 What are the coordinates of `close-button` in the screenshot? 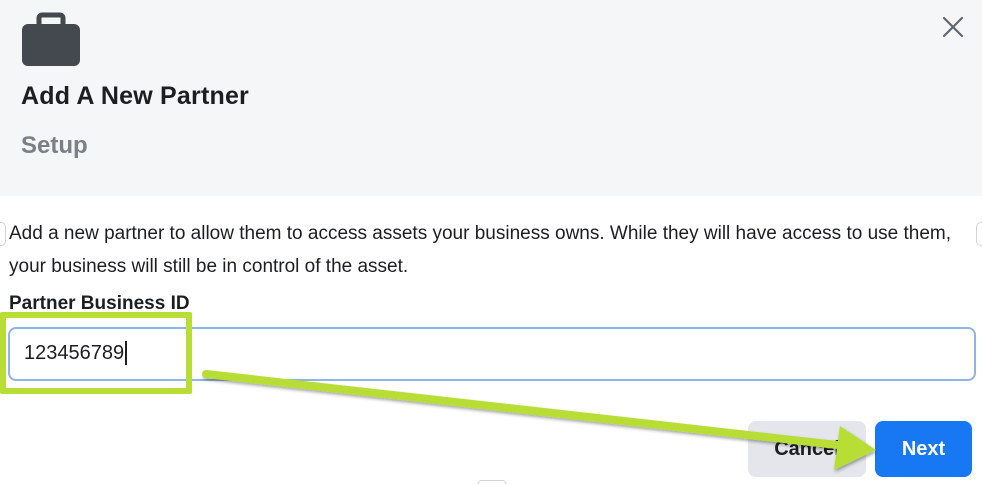 It's located at (953, 27).